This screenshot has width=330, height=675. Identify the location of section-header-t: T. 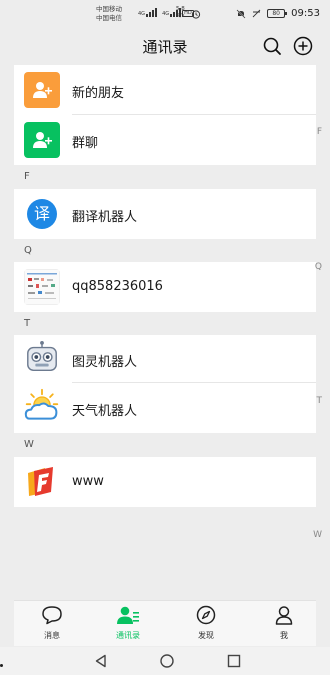
(165, 323).